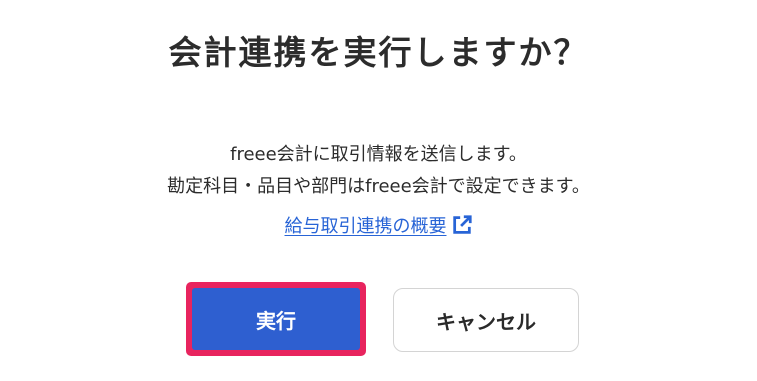  I want to click on message-line-2: 勘定科目・品目や部門はfreee会計で設定できます。, so click(378, 186).